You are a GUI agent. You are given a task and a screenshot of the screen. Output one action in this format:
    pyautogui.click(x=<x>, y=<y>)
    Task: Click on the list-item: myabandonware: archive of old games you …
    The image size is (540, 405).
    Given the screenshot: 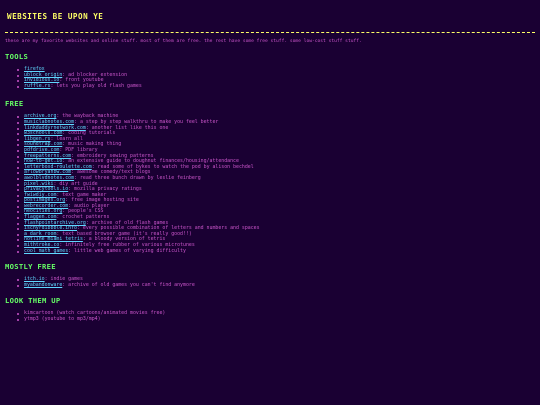 What is the action you would take?
    pyautogui.click(x=276, y=285)
    